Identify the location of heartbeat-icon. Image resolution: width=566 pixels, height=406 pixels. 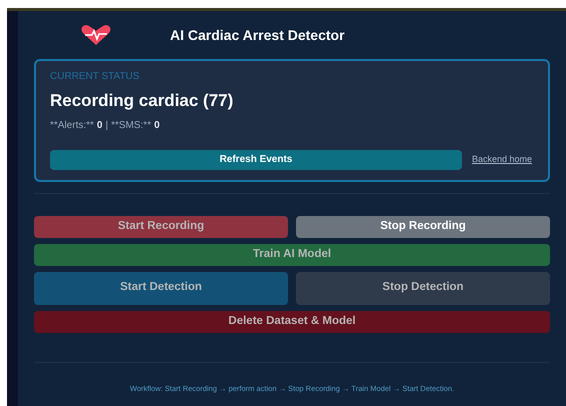
(96, 35).